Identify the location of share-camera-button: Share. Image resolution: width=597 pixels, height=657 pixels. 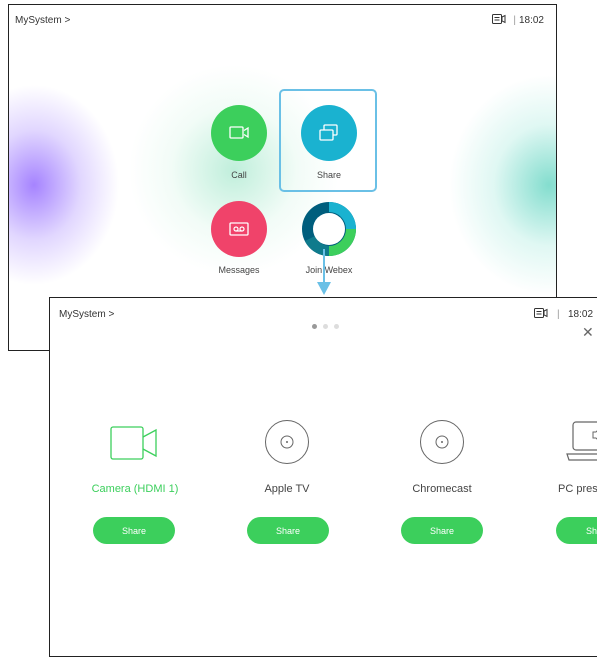
(134, 530).